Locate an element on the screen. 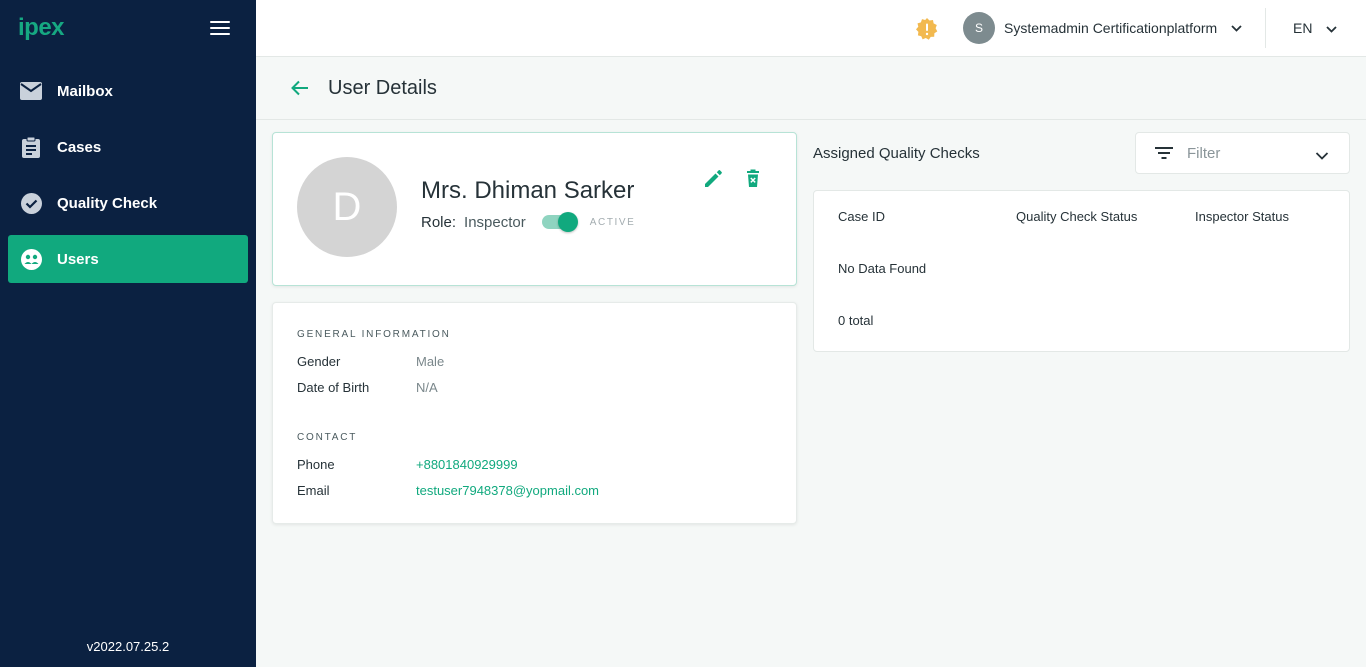 The image size is (1366, 667). info-label: Phone is located at coordinates (316, 464).